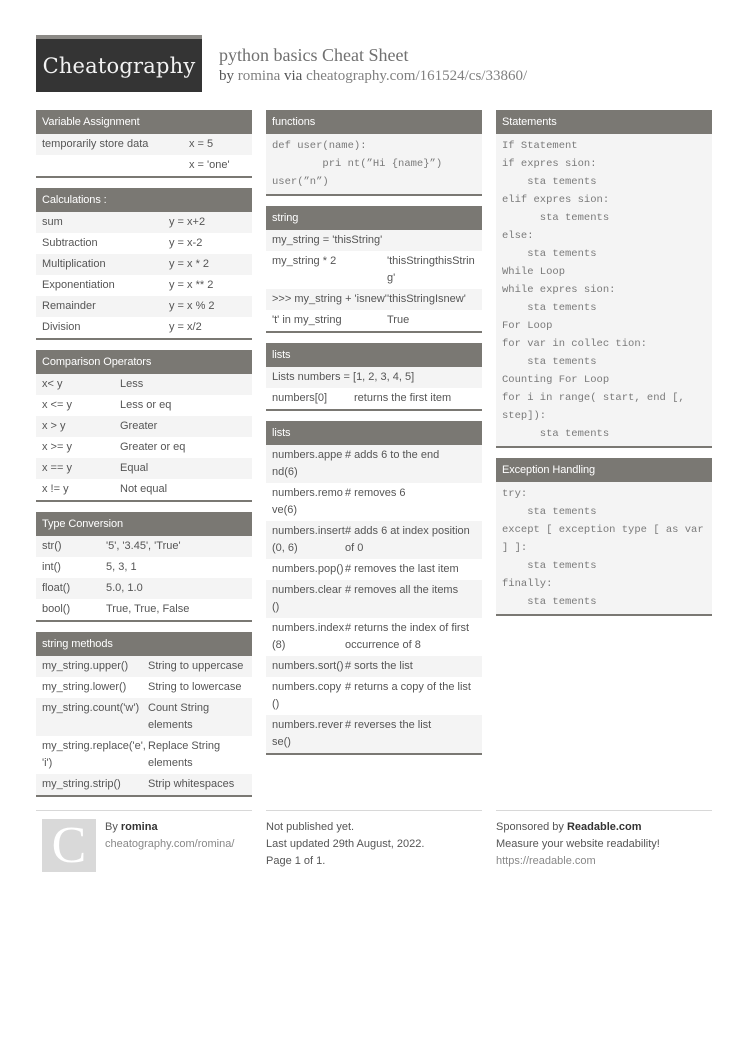 This screenshot has width=750, height=1061. I want to click on cell-key: numbers.index(8), so click(308, 636).